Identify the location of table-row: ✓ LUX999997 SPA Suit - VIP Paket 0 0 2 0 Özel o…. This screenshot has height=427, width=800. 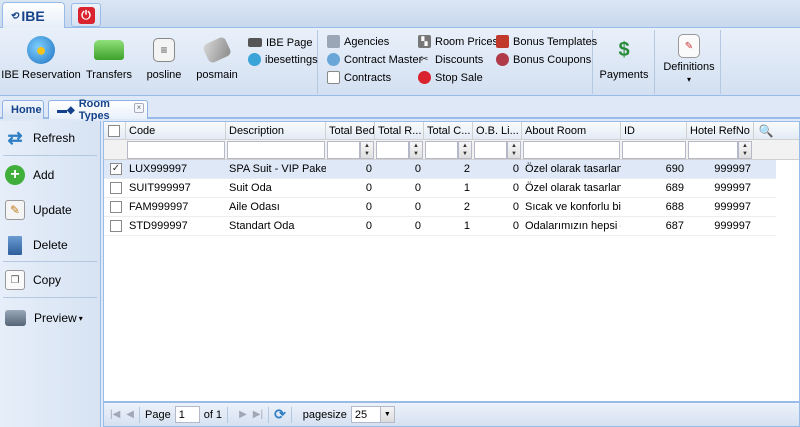
(440, 169).